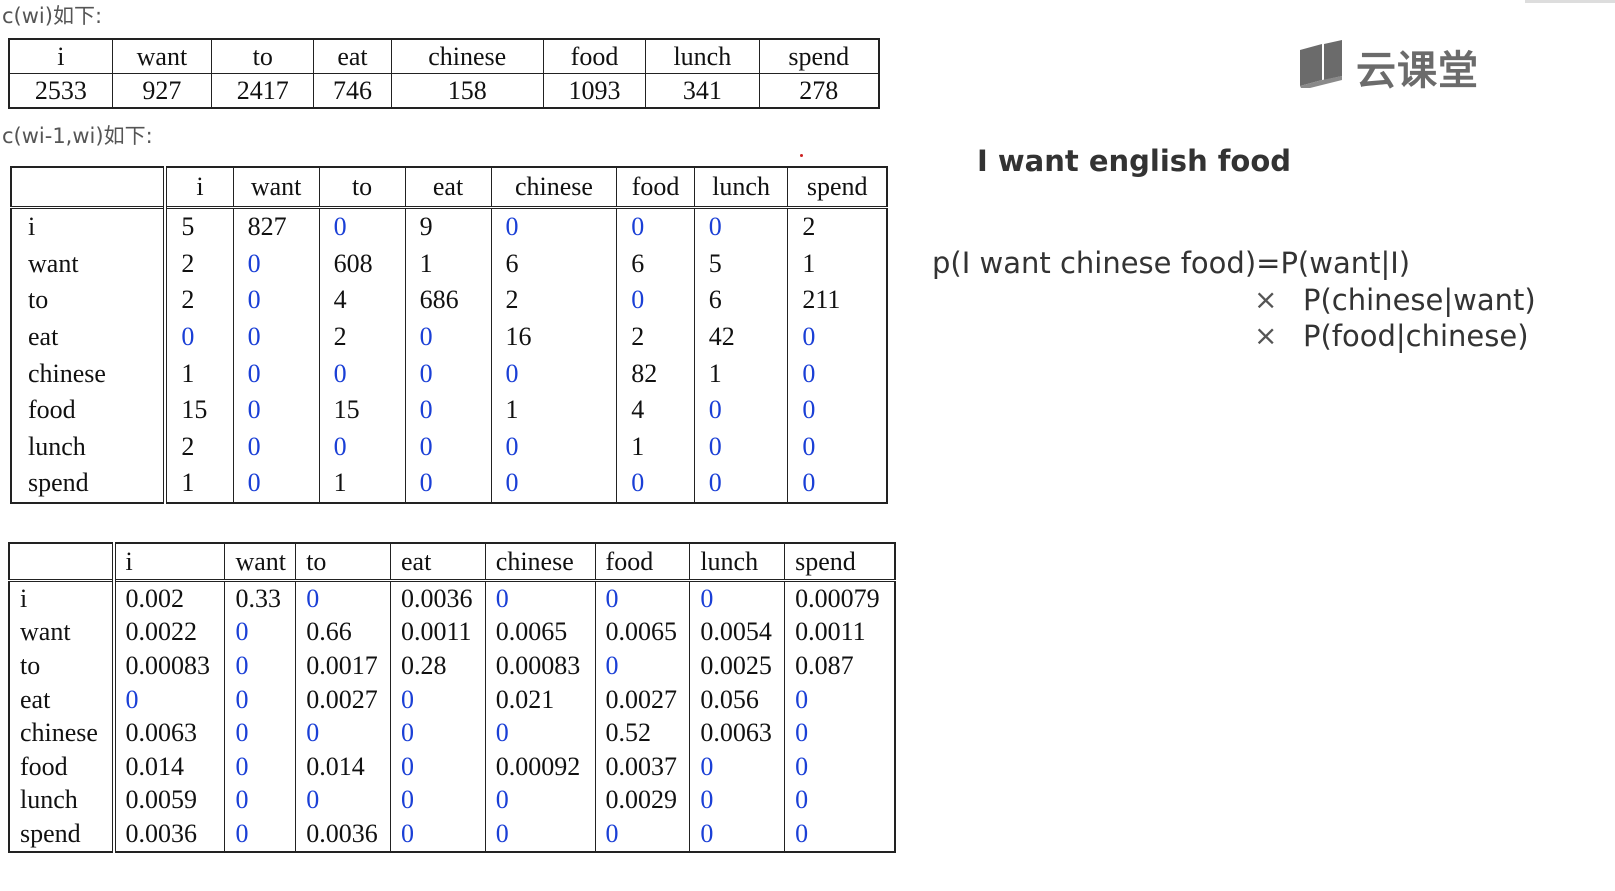  Describe the element at coordinates (642, 562) in the screenshot. I see `column-header: food` at that location.